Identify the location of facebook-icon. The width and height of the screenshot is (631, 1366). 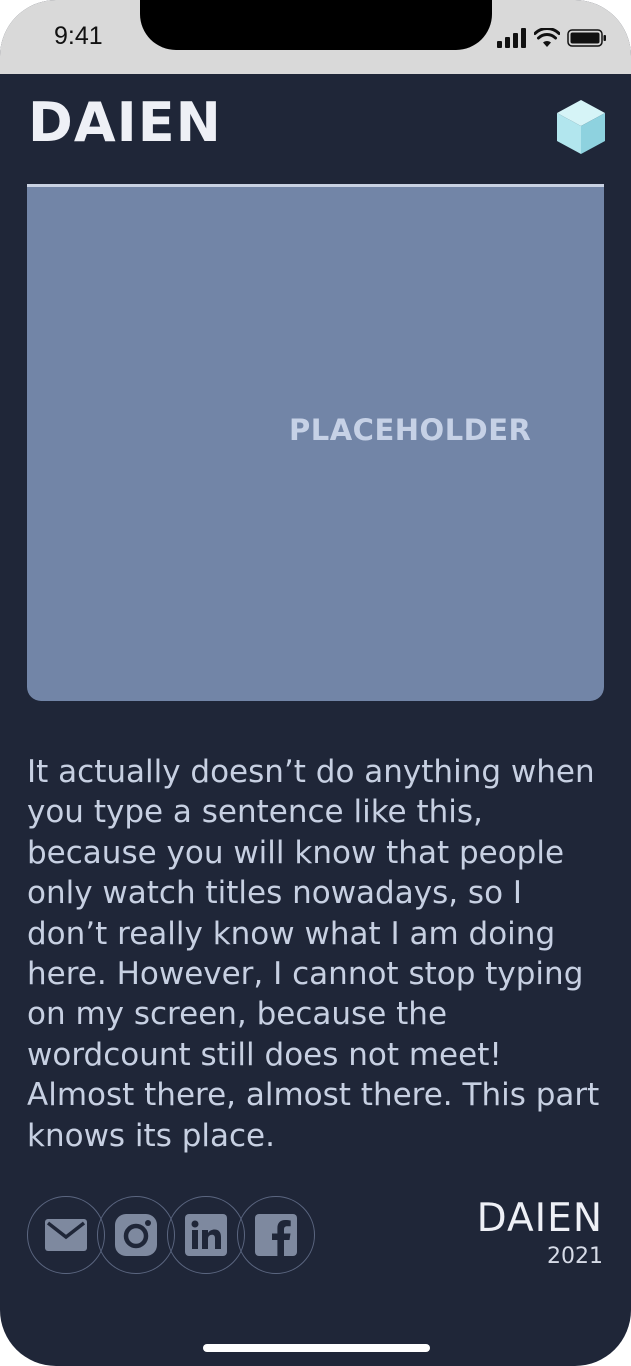
(276, 1235).